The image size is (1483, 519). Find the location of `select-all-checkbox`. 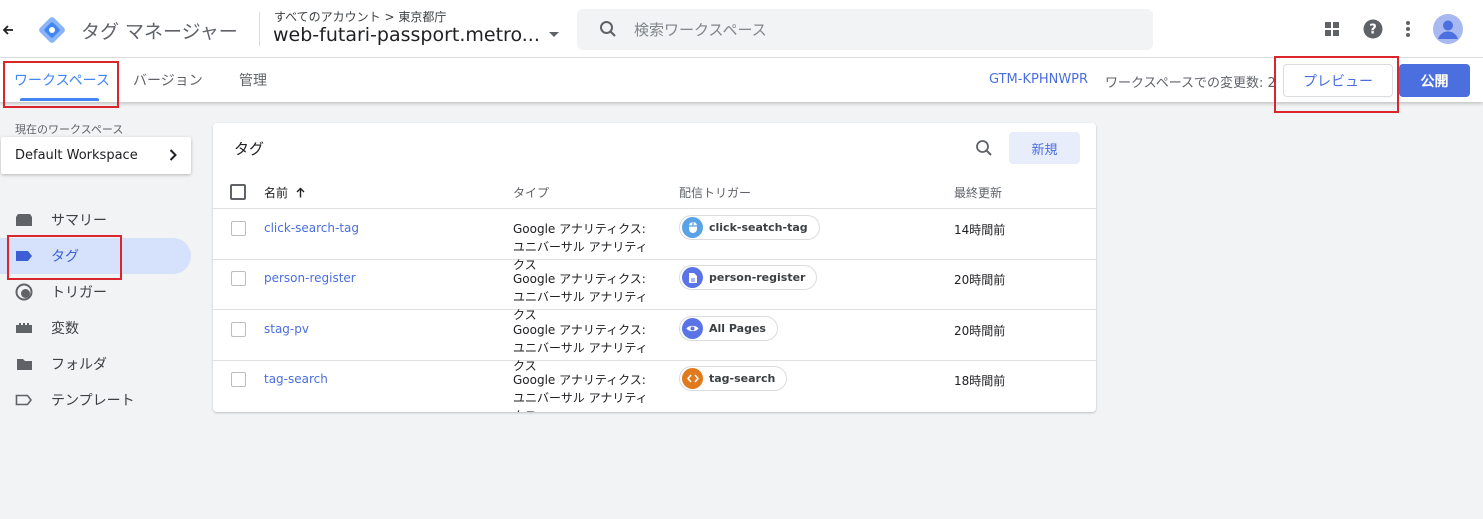

select-all-checkbox is located at coordinates (238, 192).